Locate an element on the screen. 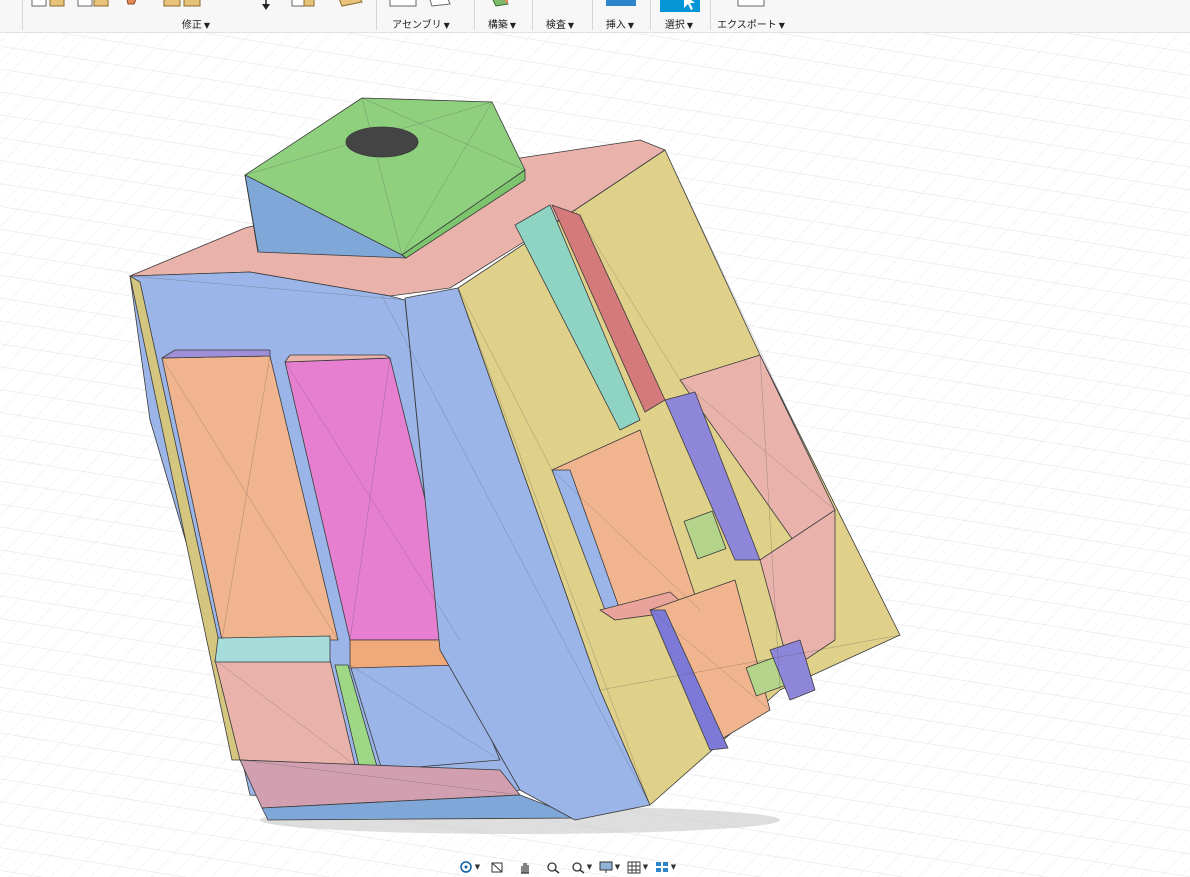 This screenshot has width=1190, height=877. align-icon is located at coordinates (304, 4).